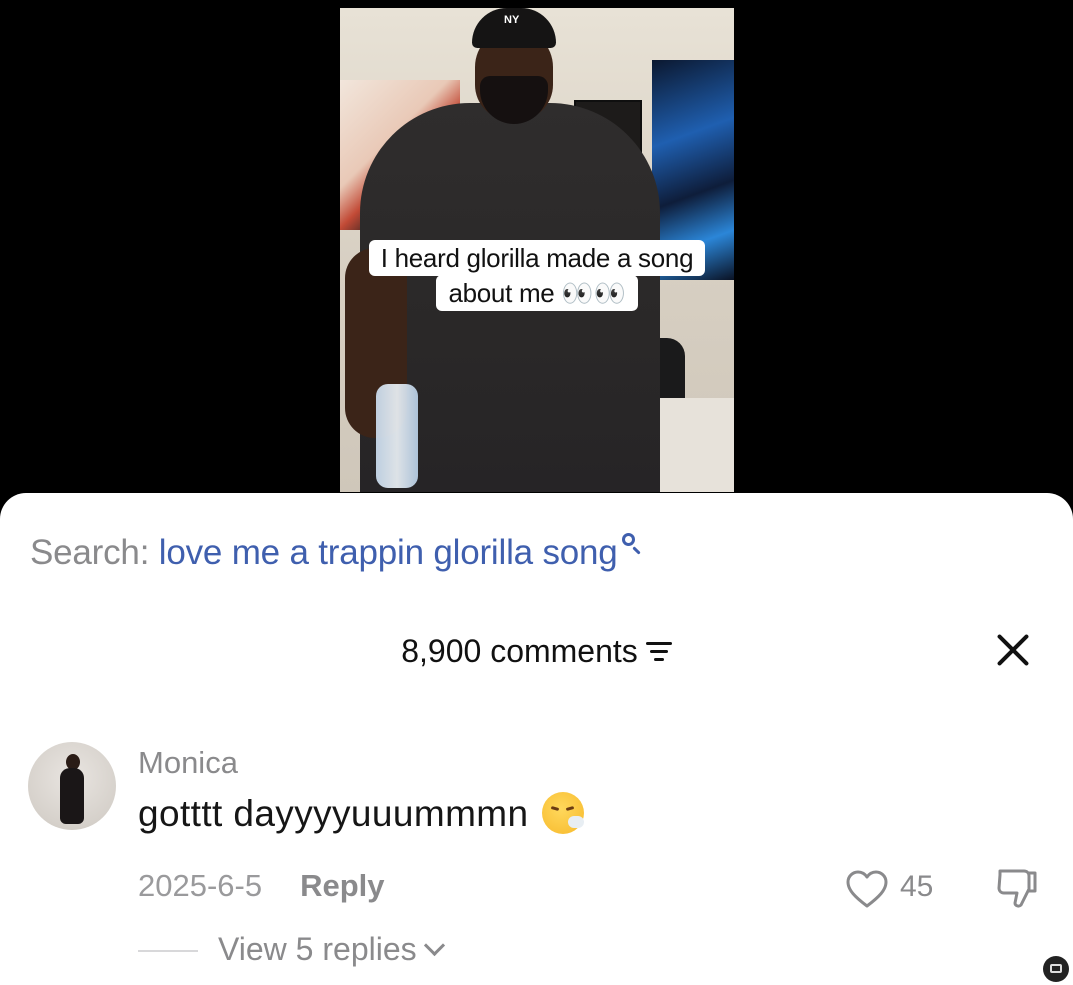  Describe the element at coordinates (1056, 969) in the screenshot. I see `caption-toggle-icon` at that location.